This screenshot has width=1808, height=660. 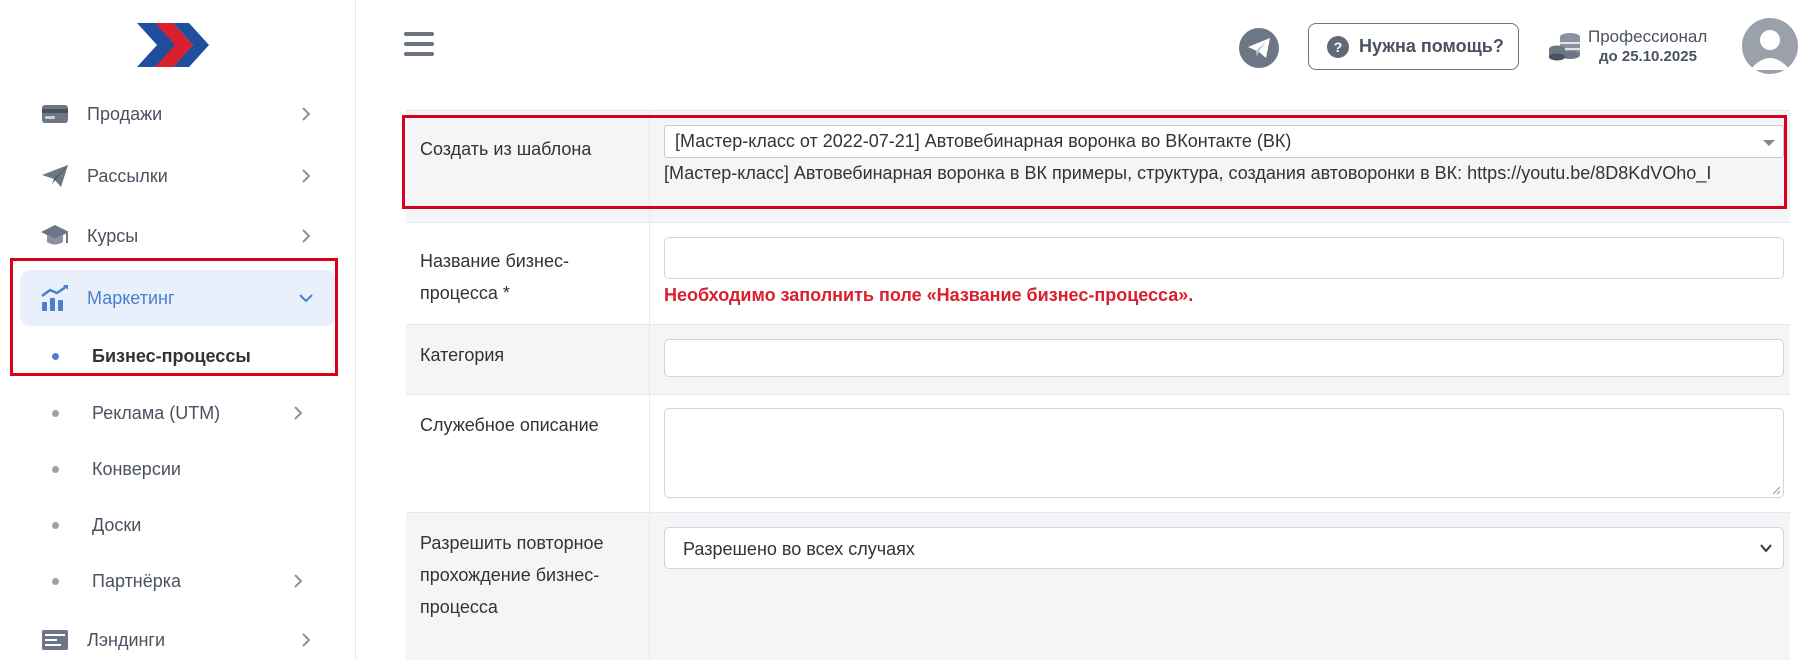 I want to click on avatar, so click(x=1770, y=46).